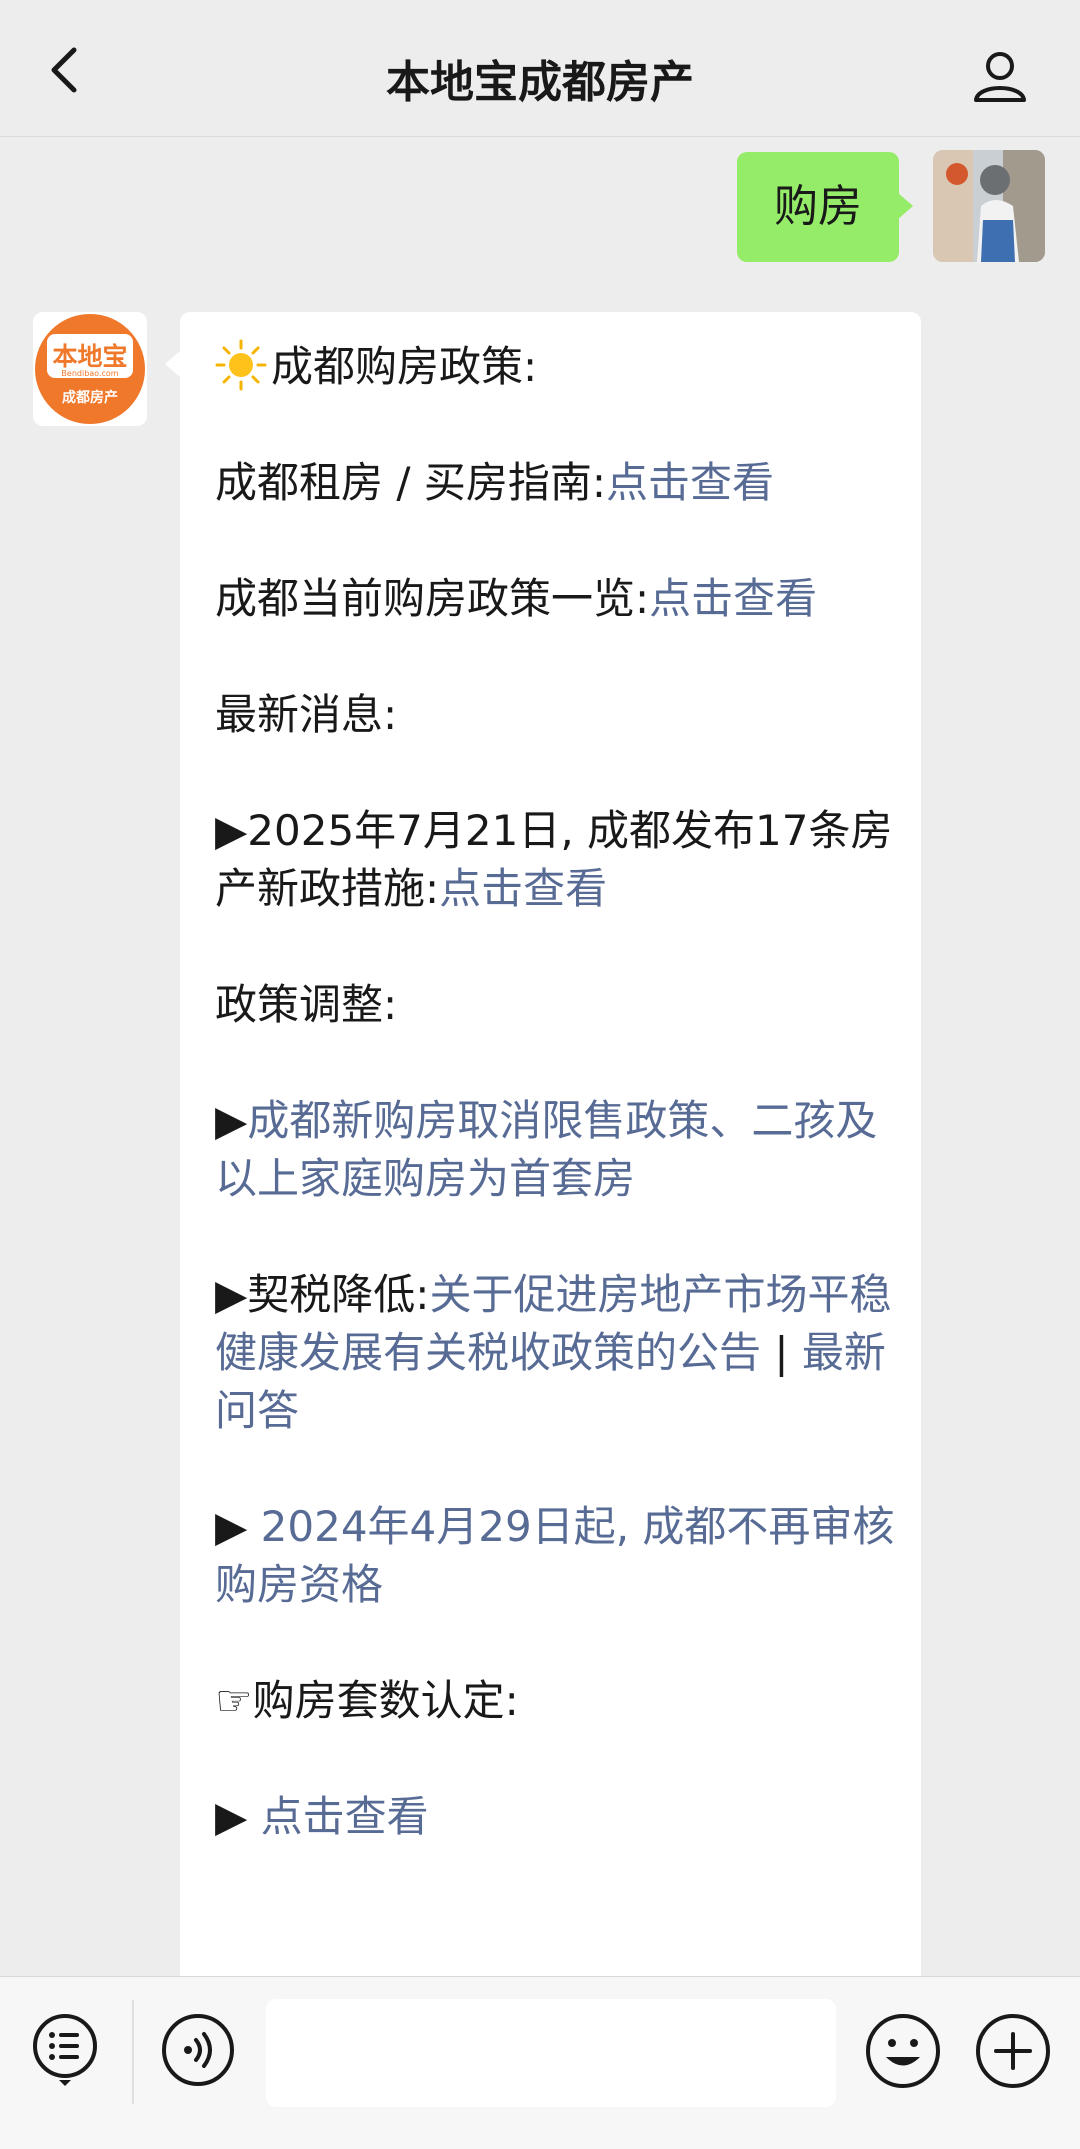 The width and height of the screenshot is (1080, 2149). What do you see at coordinates (133, 2052) in the screenshot?
I see `input-bar-divider` at bounding box center [133, 2052].